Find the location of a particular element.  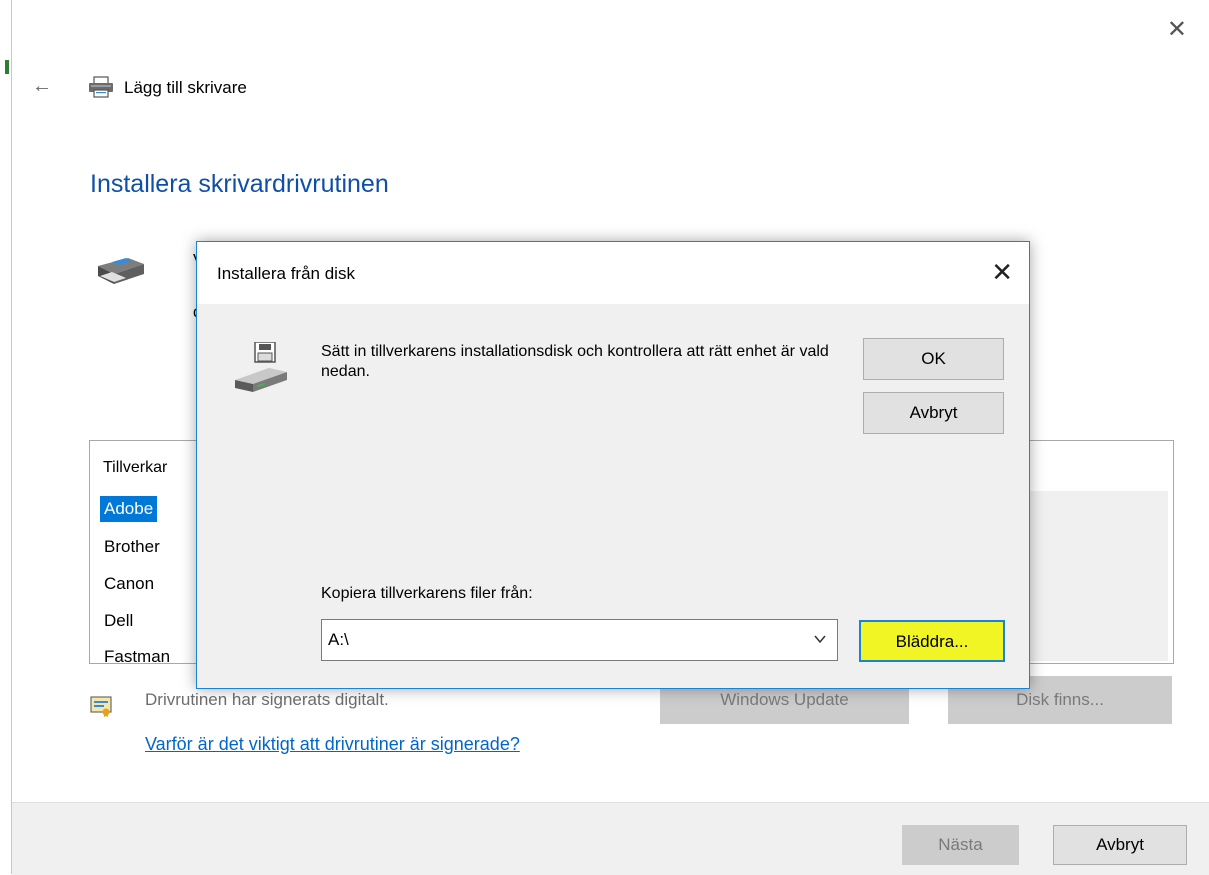

copy-files-label: Kopiera tillverkarens filer från: is located at coordinates (427, 593).